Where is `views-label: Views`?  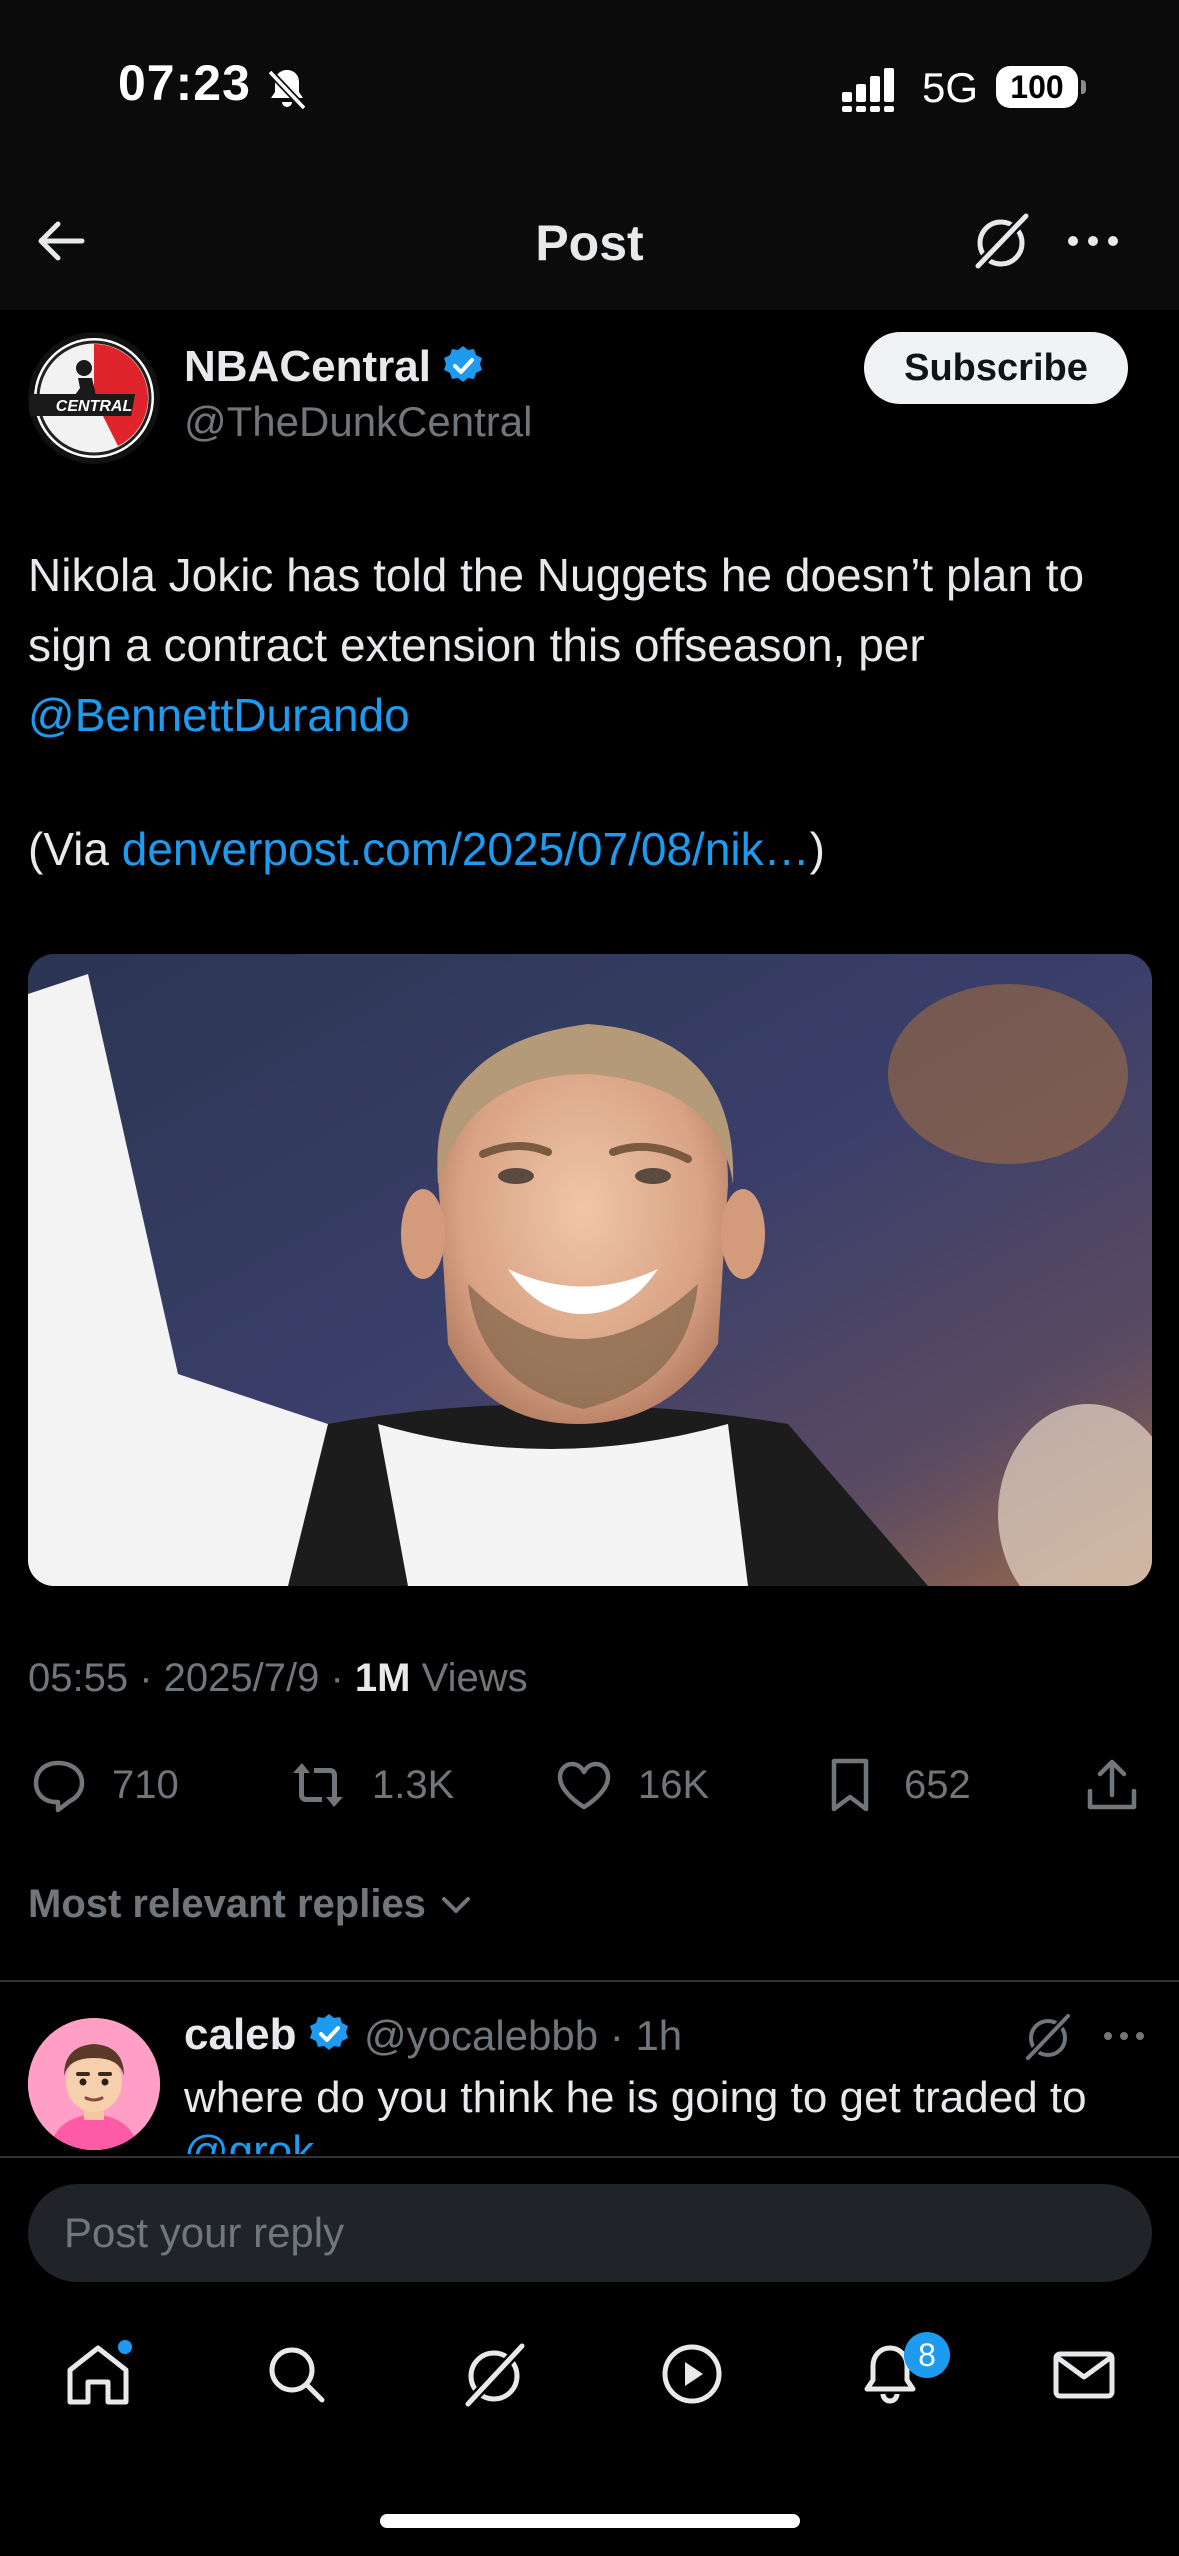 views-label: Views is located at coordinates (474, 1678).